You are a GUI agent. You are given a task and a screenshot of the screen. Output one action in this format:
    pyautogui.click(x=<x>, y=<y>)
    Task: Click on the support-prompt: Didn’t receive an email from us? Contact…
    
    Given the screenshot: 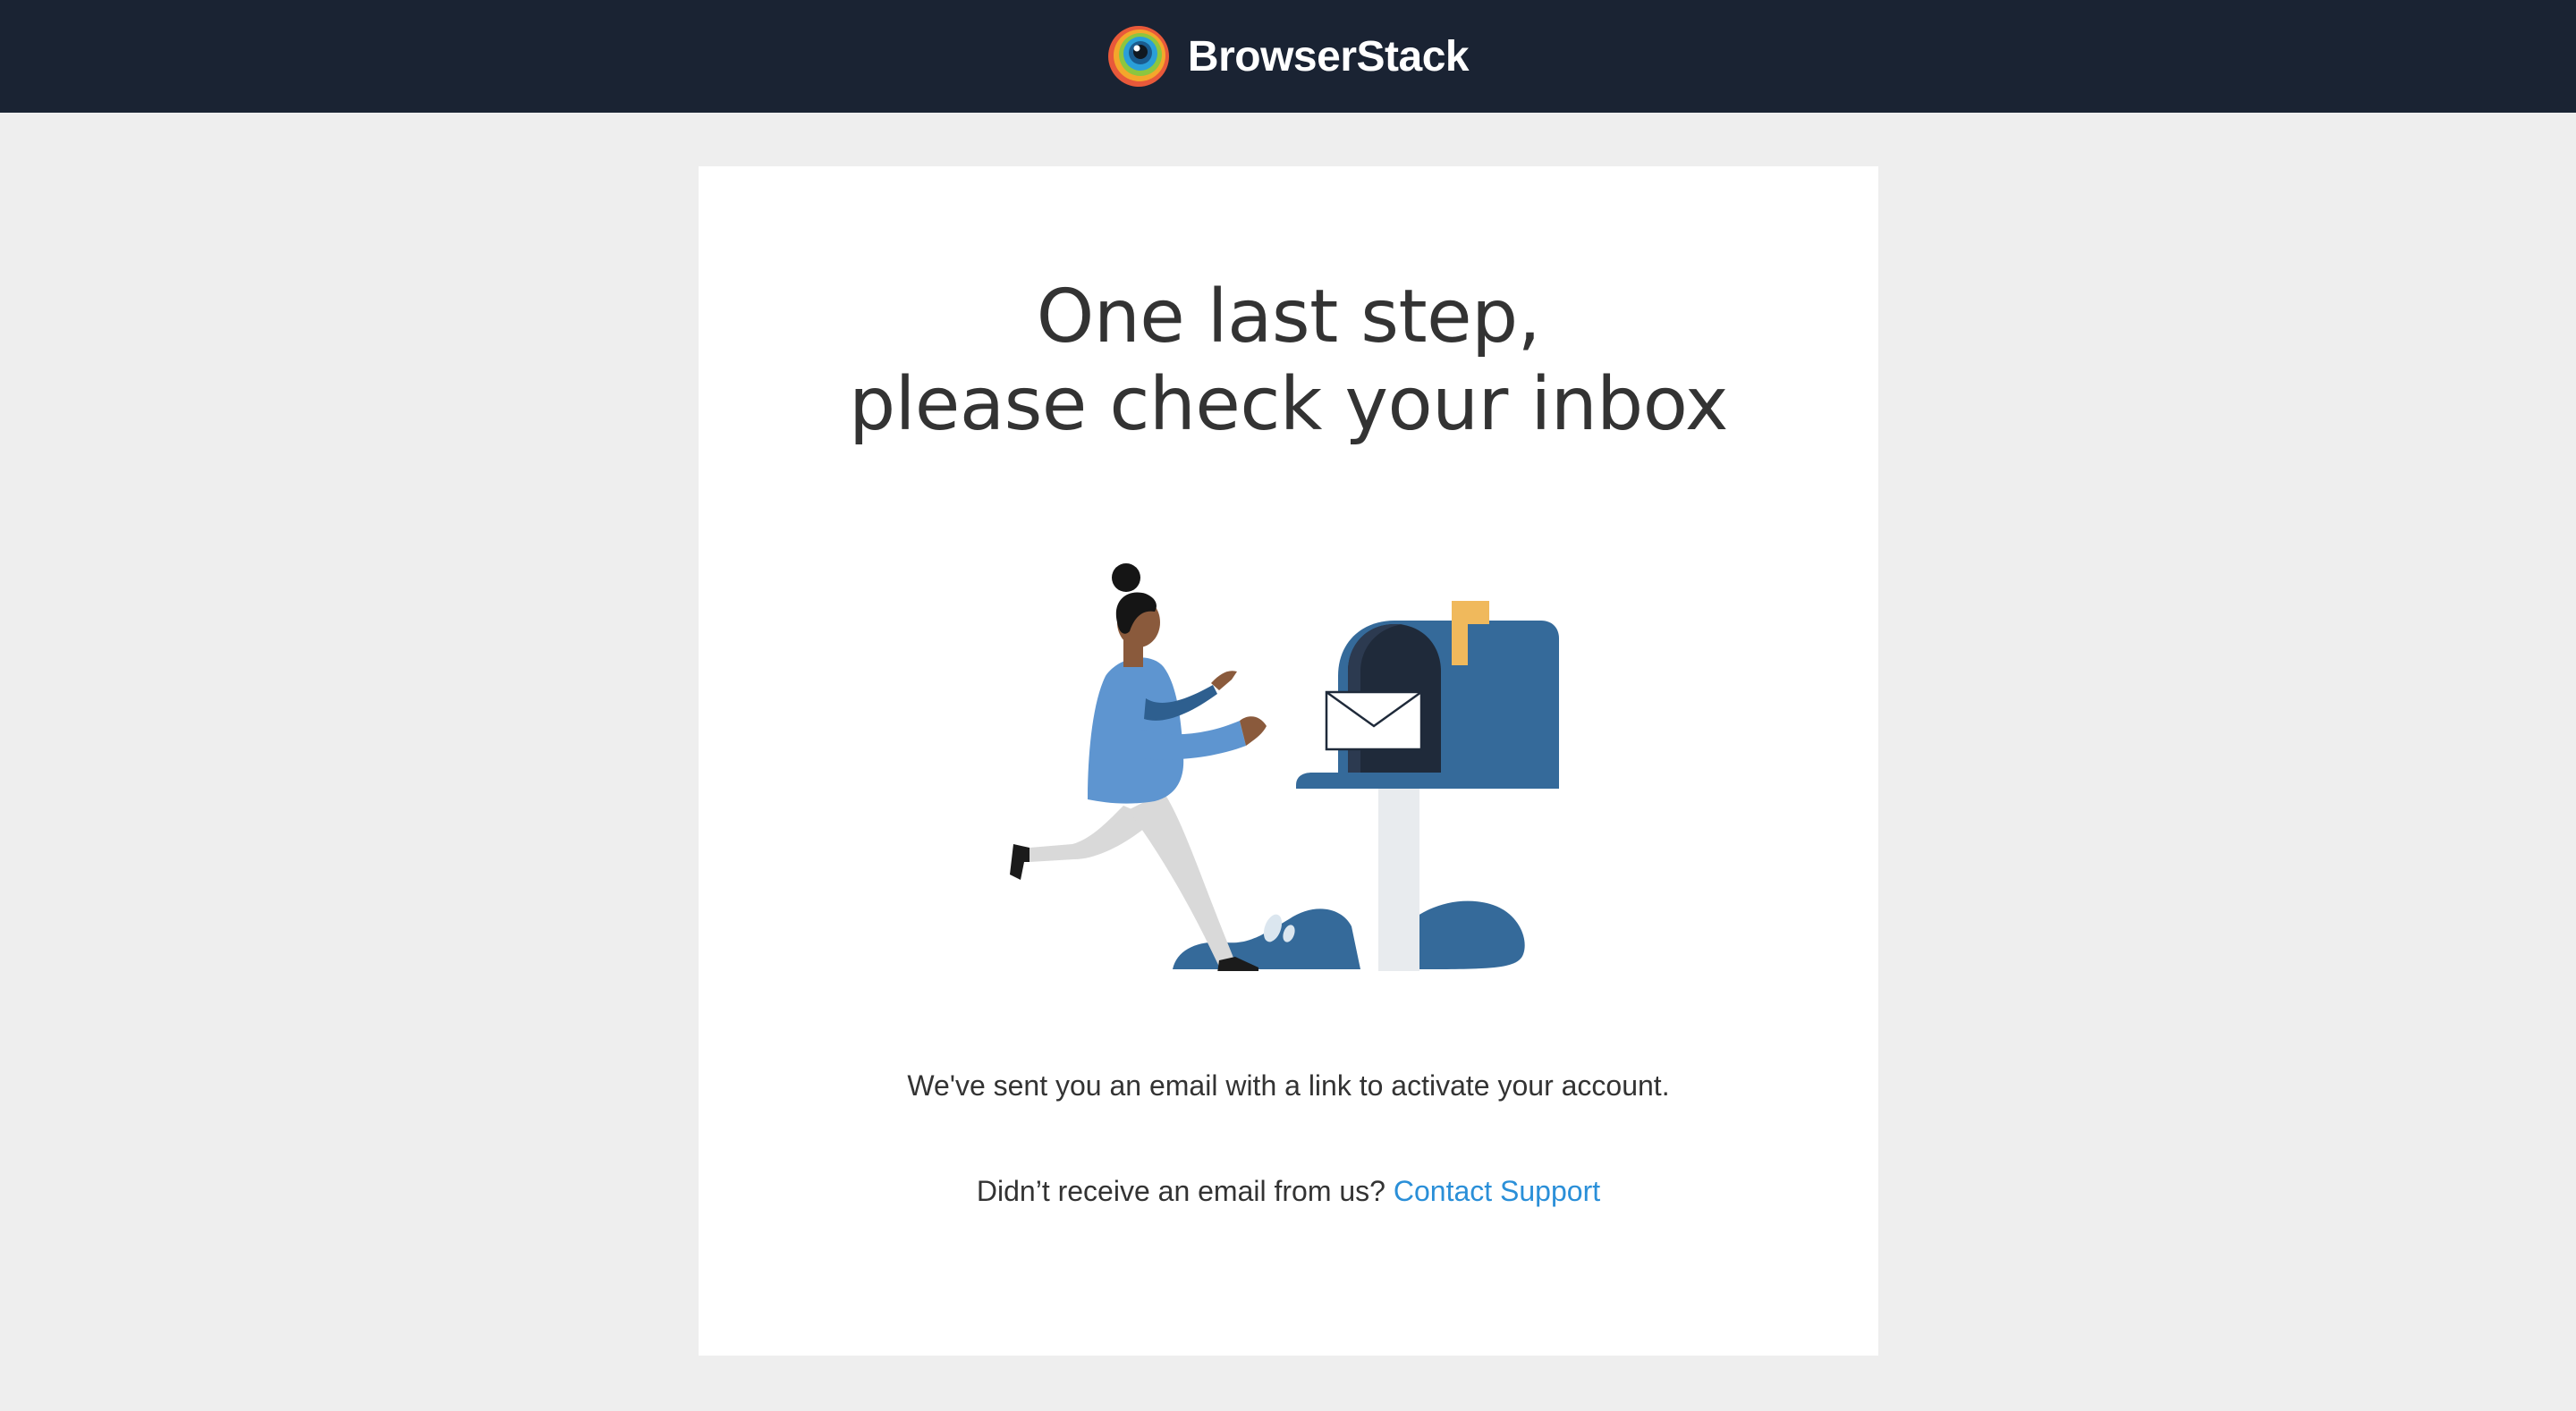 What is the action you would take?
    pyautogui.click(x=1288, y=1192)
    